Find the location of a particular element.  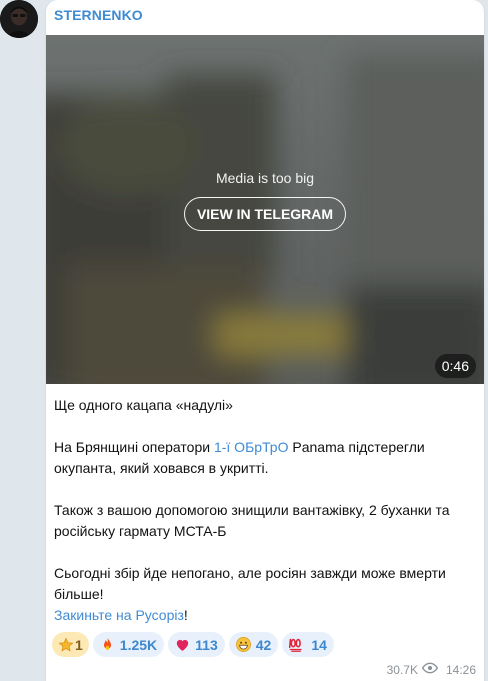

channel-name: STERNENKO is located at coordinates (98, 15).